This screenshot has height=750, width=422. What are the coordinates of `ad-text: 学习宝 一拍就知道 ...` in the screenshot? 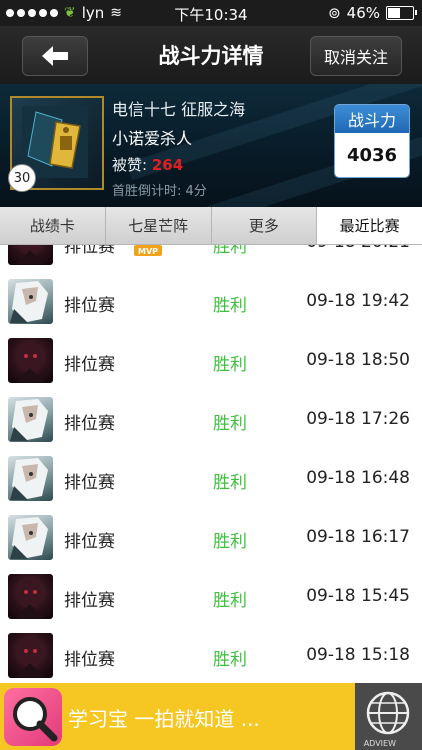 It's located at (164, 717).